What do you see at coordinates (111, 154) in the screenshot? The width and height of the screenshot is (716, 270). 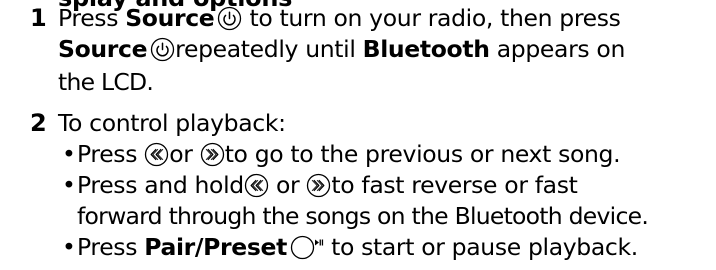 I see `bullet-1-pre: Press` at bounding box center [111, 154].